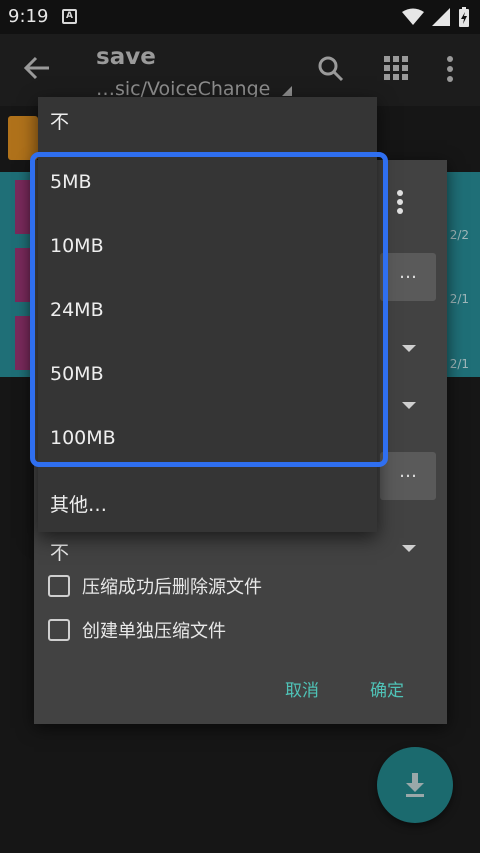  What do you see at coordinates (59, 120) in the screenshot?
I see `menu-item-none: 不` at bounding box center [59, 120].